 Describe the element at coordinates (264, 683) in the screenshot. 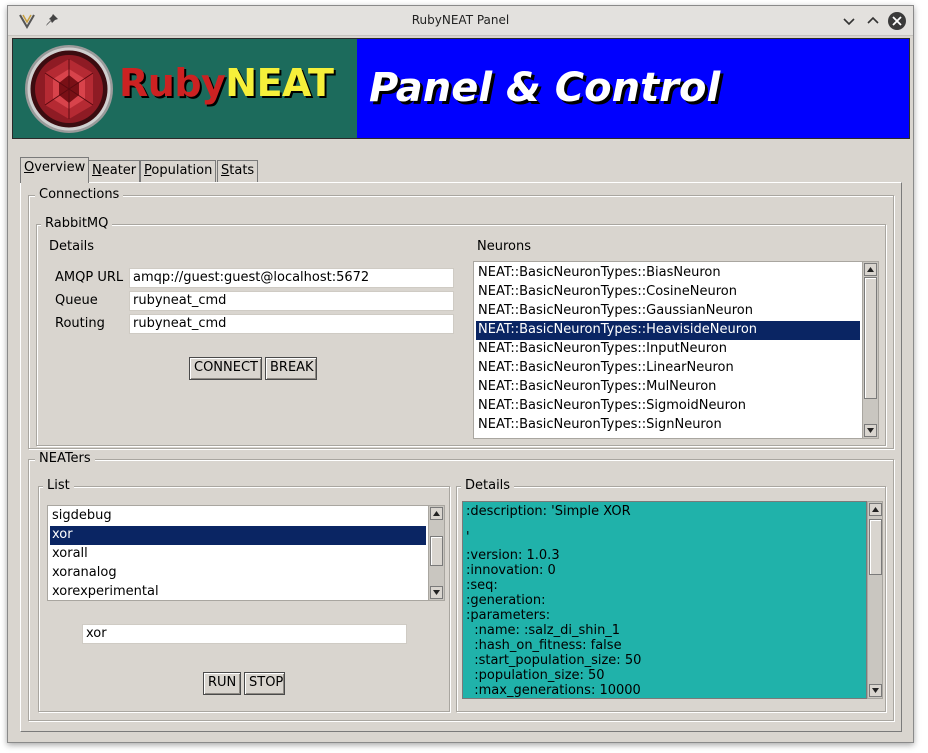

I see `stop-button: STOP` at that location.